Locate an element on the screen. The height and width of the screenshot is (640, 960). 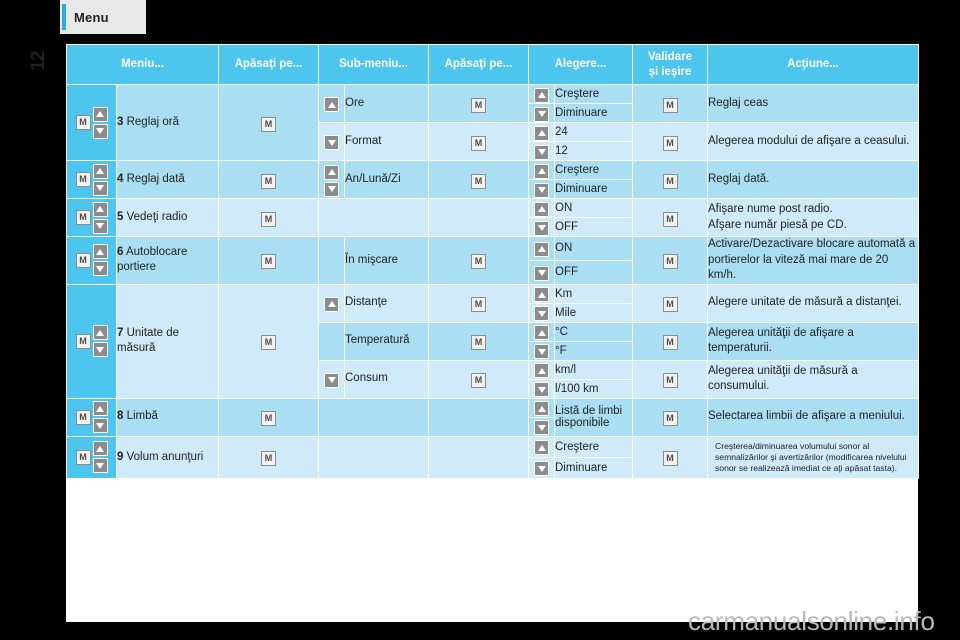
action-cell: Alegerea modului de afişare a ceasului. is located at coordinates (813, 141).